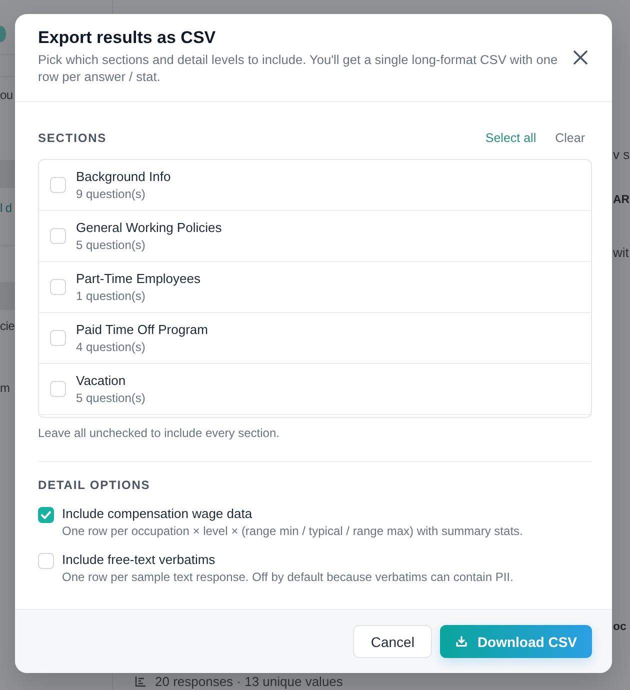 The width and height of the screenshot is (630, 690). Describe the element at coordinates (619, 627) in the screenshot. I see `content-heading: oc` at that location.